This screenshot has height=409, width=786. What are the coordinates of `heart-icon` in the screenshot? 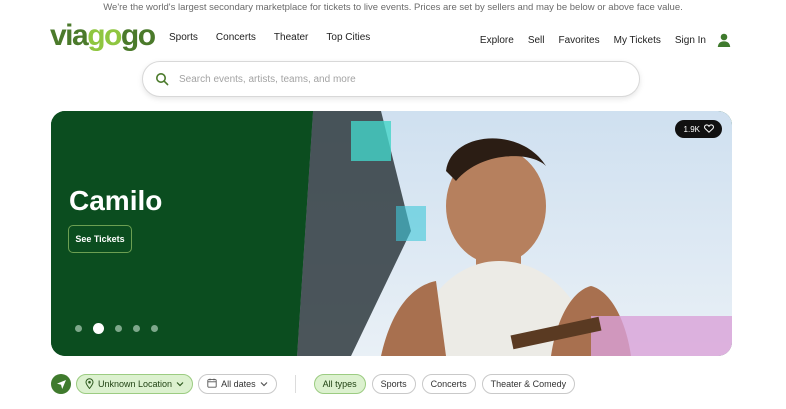 It's located at (709, 129).